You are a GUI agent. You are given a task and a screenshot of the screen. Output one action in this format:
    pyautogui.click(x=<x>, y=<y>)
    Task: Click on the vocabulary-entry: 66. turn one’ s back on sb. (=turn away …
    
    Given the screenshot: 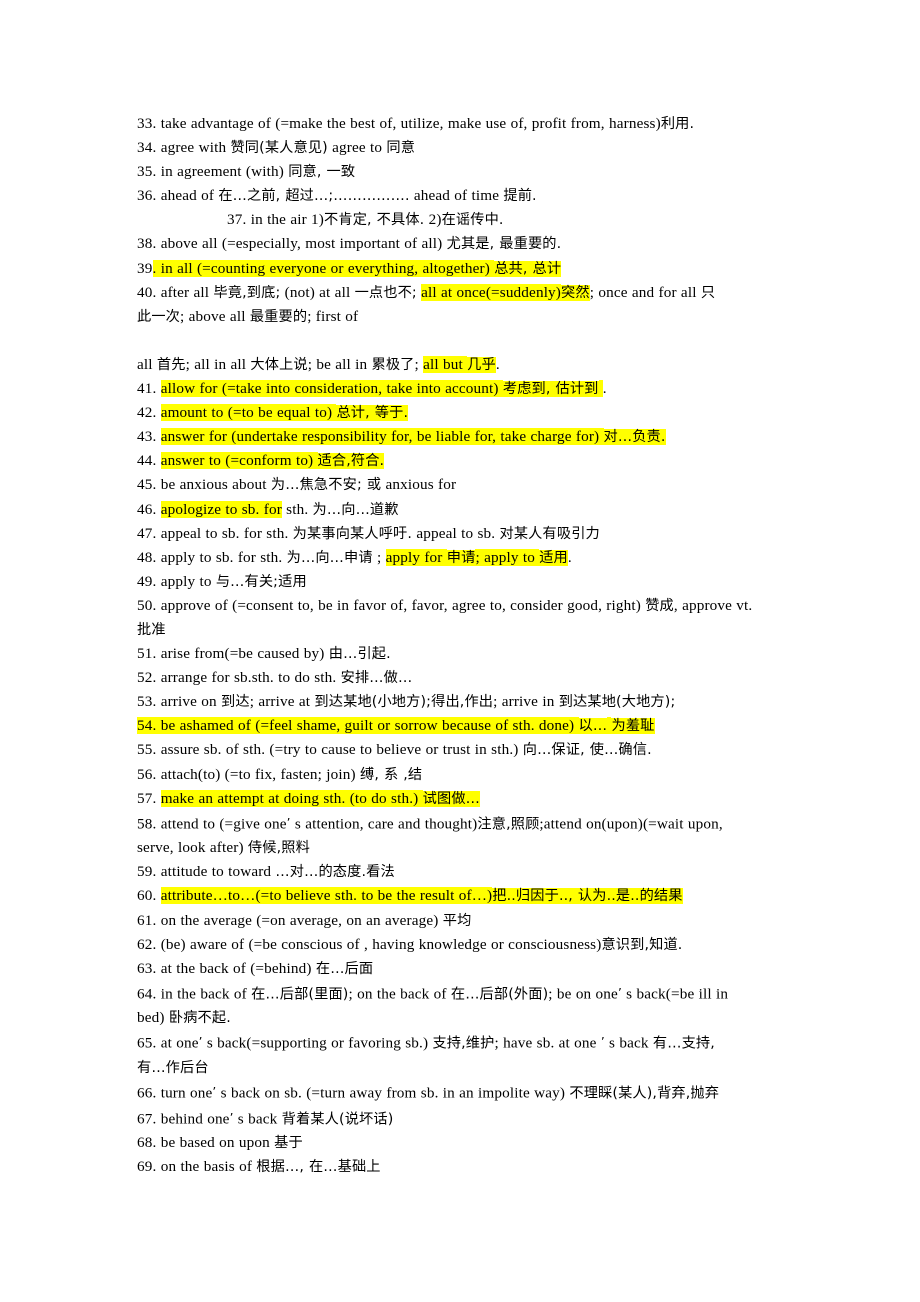 What is the action you would take?
    pyautogui.click(x=463, y=1093)
    